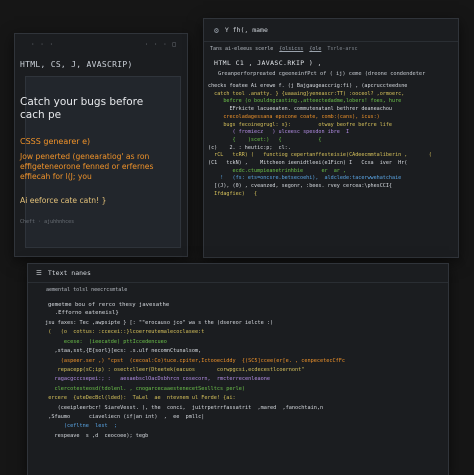 The width and height of the screenshot is (474, 475). What do you see at coordinates (39, 273) in the screenshot?
I see `menu-icon: ☰` at bounding box center [39, 273].